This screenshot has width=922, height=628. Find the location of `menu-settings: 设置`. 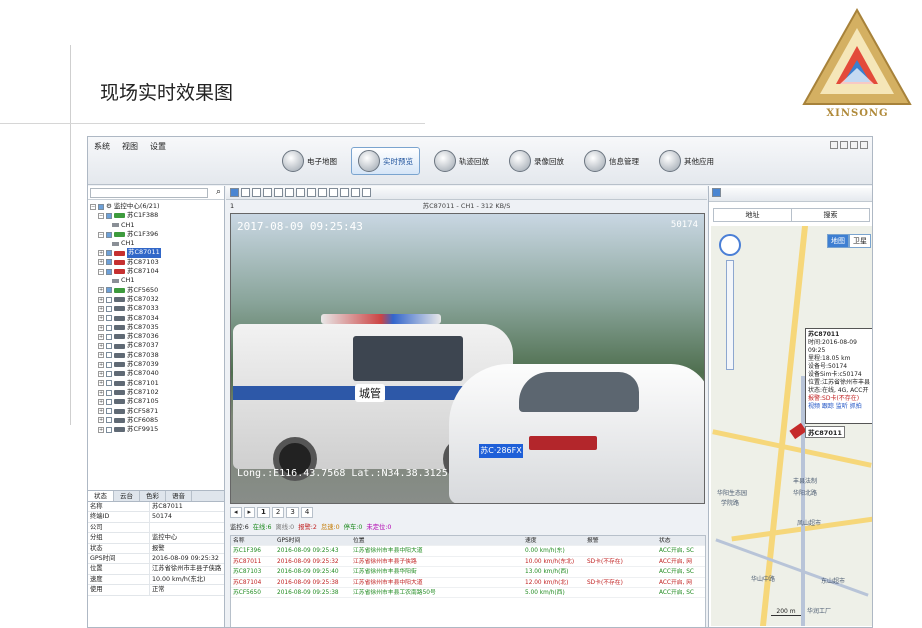

menu-settings: 设置 is located at coordinates (158, 146).